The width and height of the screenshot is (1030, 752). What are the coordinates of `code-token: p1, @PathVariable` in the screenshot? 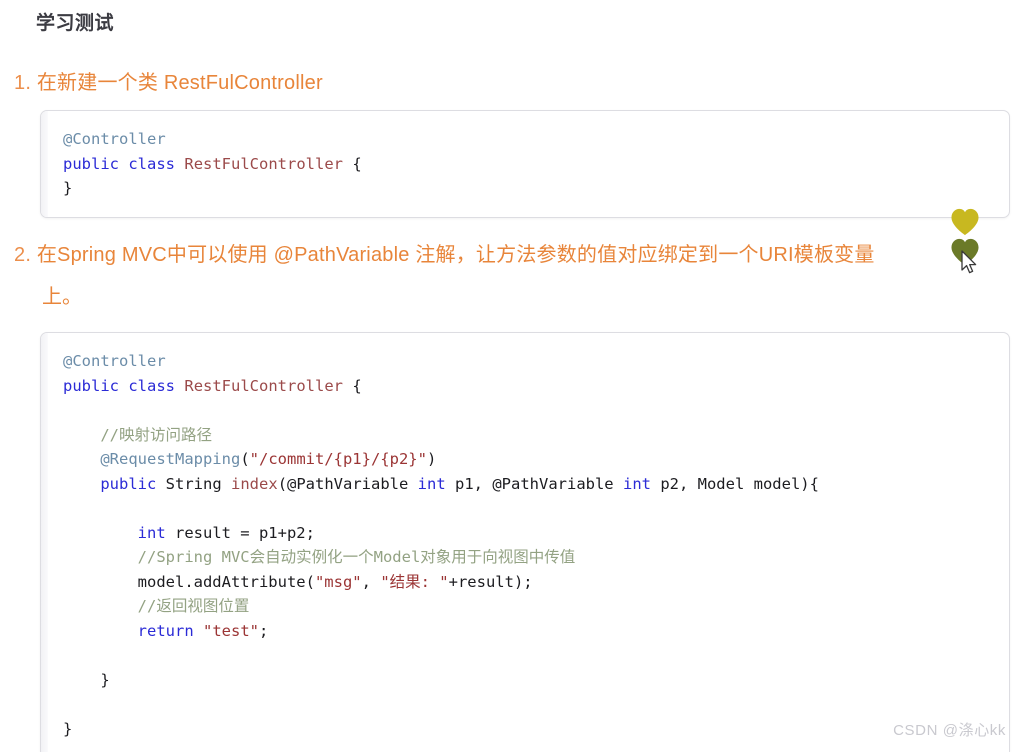 It's located at (534, 483).